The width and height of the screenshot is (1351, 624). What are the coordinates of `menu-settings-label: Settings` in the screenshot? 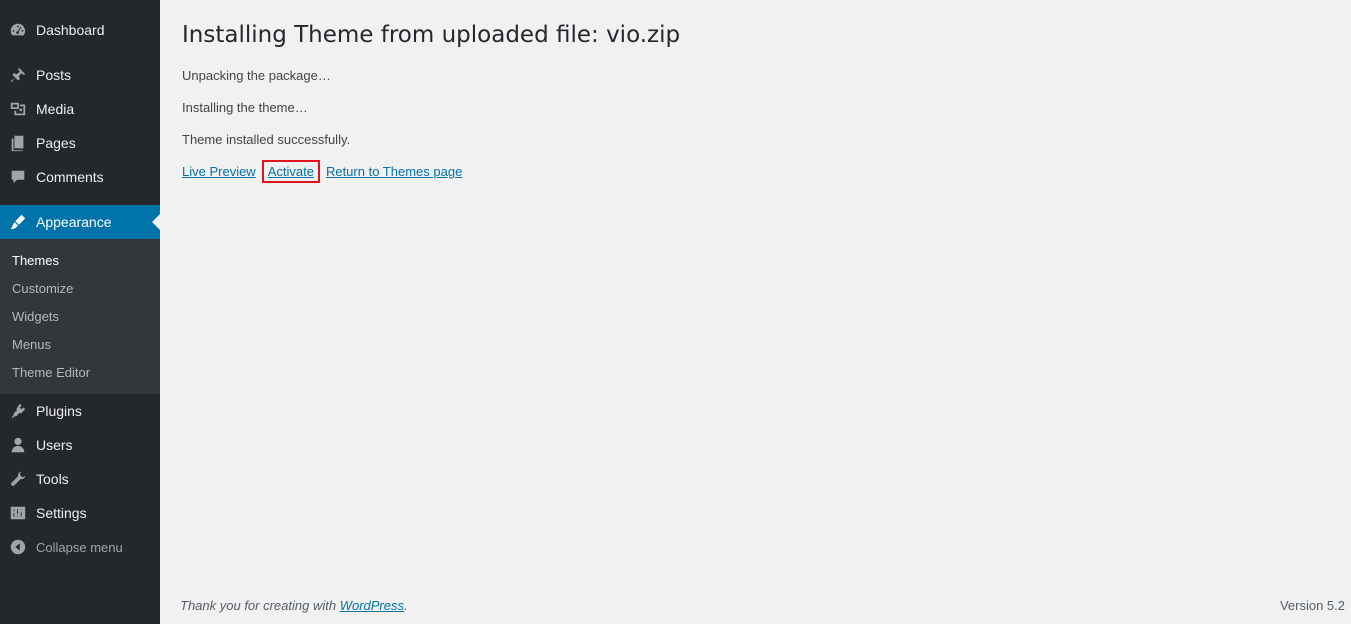 It's located at (61, 513).